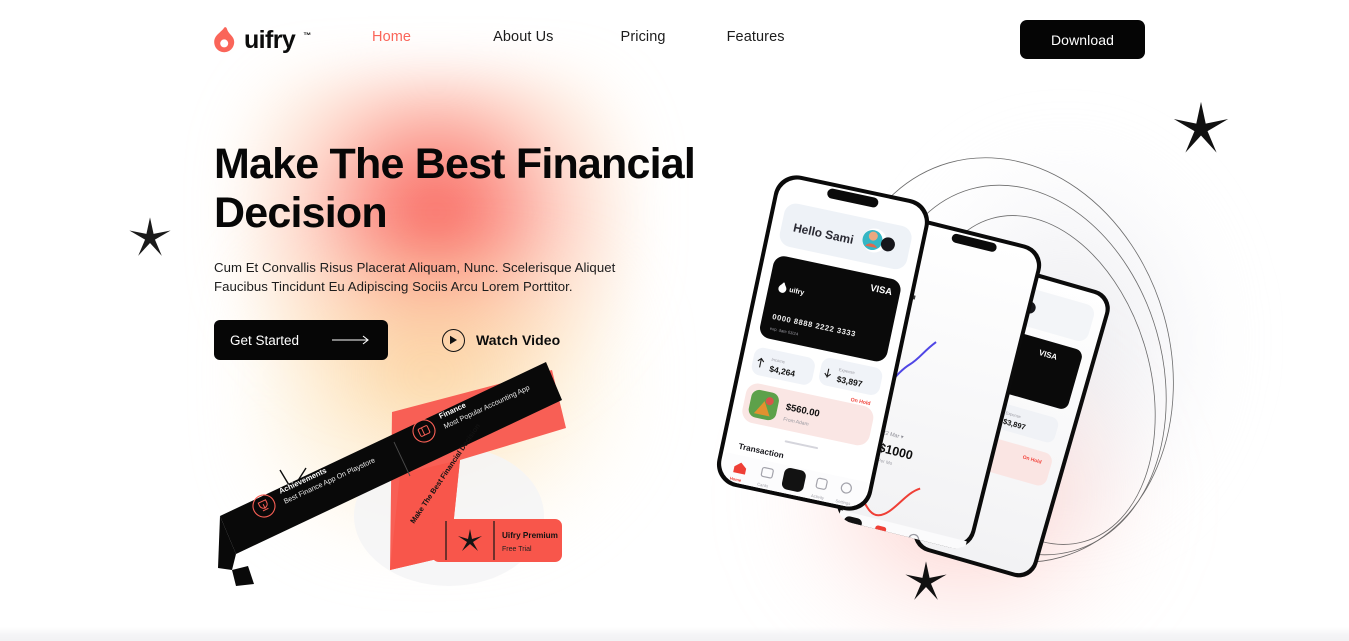 This screenshot has height=641, width=1349. What do you see at coordinates (453, 340) in the screenshot?
I see `play-circle-icon` at bounding box center [453, 340].